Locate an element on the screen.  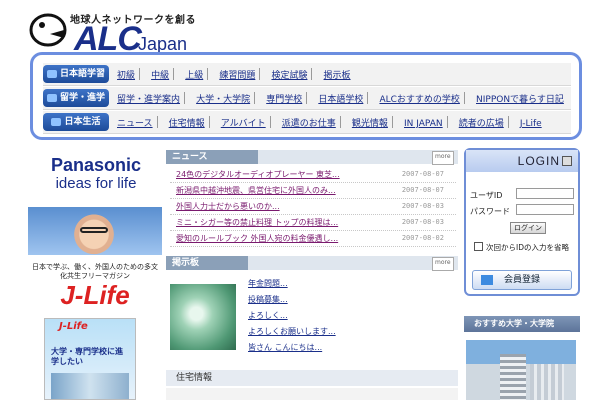
nav-link-exams: 検定試験 is located at coordinates (289, 75).